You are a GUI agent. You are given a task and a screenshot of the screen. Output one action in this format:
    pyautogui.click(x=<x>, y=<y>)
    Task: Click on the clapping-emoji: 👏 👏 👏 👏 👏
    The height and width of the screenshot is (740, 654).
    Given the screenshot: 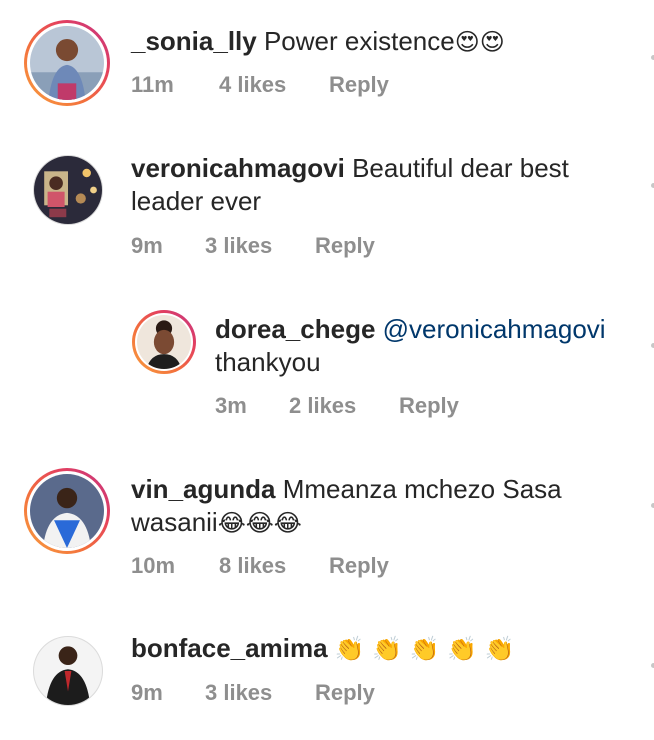 What is the action you would take?
    pyautogui.click(x=424, y=649)
    